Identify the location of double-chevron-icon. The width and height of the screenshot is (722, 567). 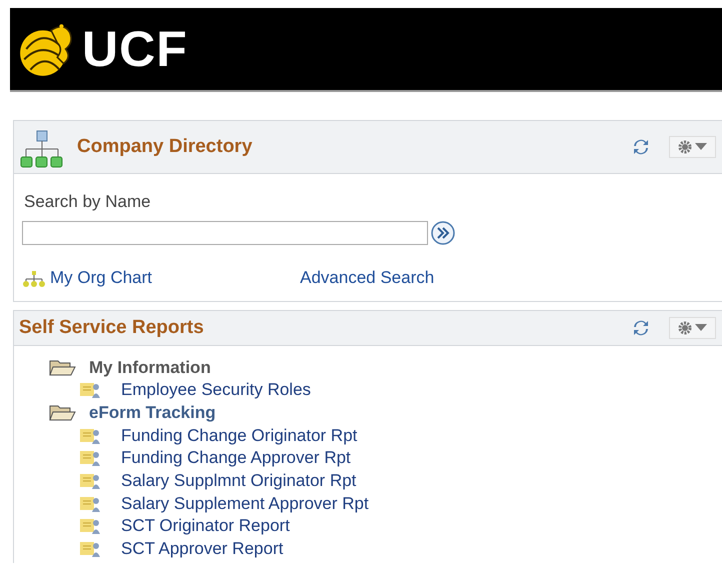
(443, 233).